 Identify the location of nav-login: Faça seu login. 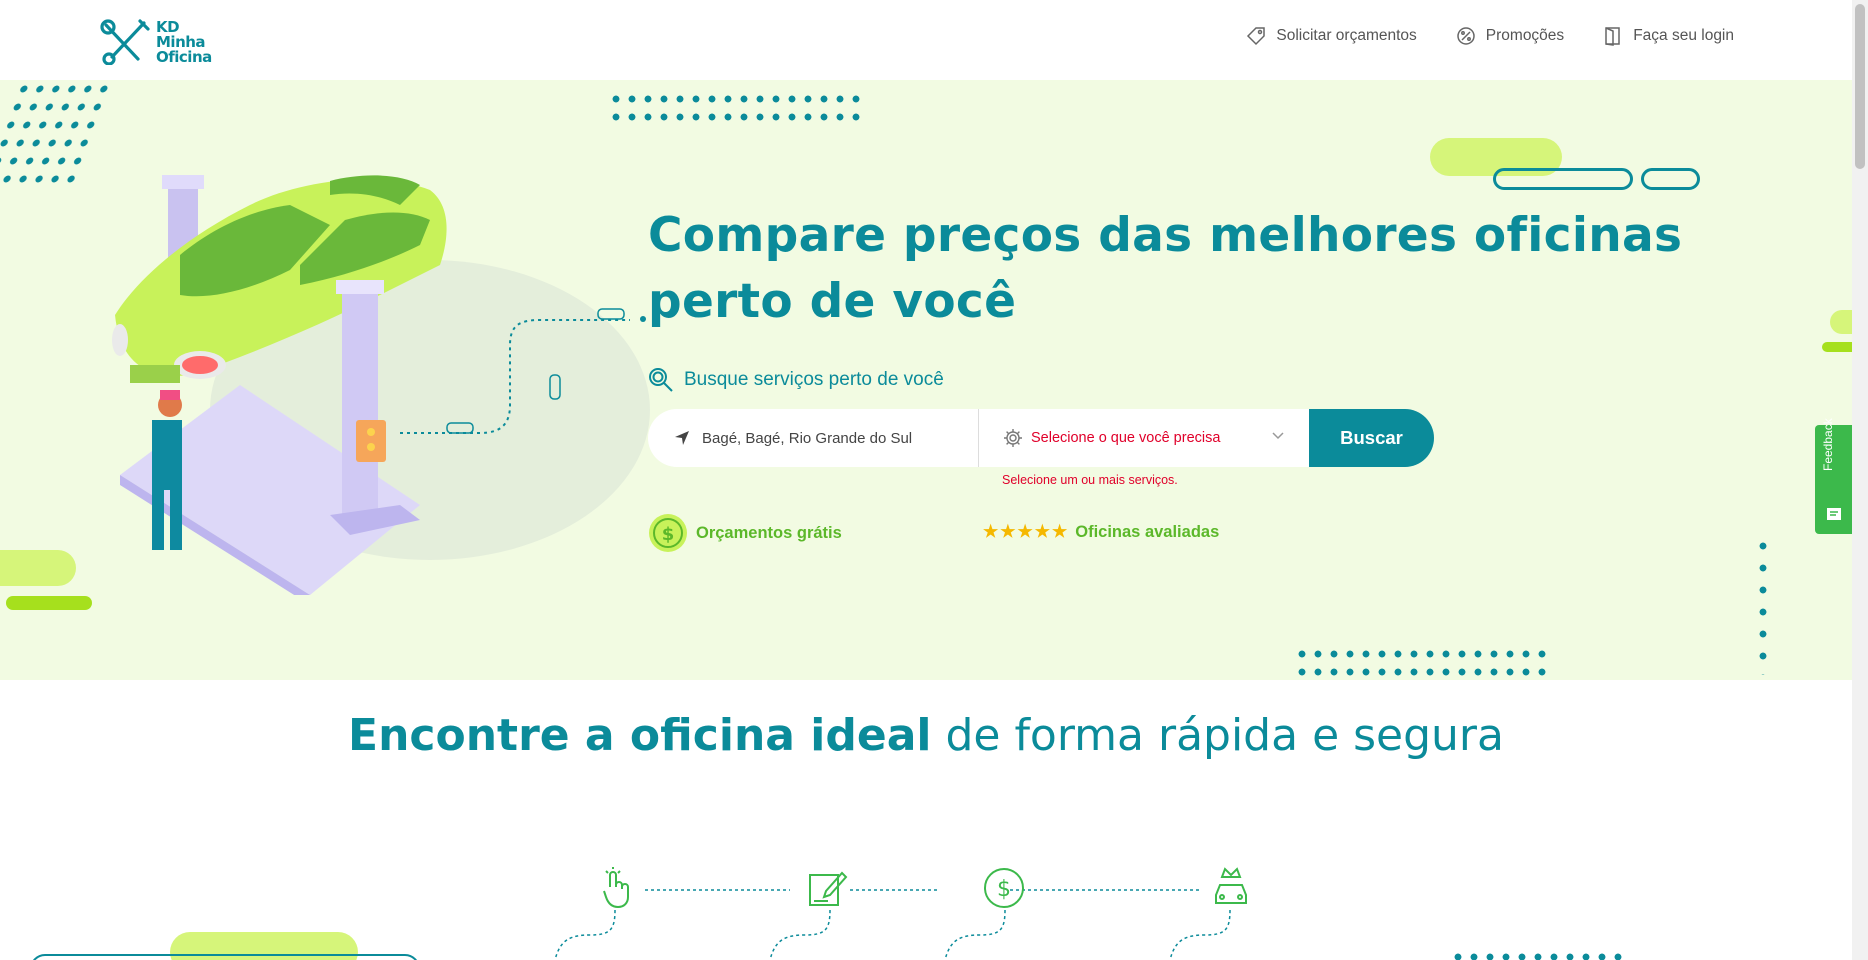
(1668, 36).